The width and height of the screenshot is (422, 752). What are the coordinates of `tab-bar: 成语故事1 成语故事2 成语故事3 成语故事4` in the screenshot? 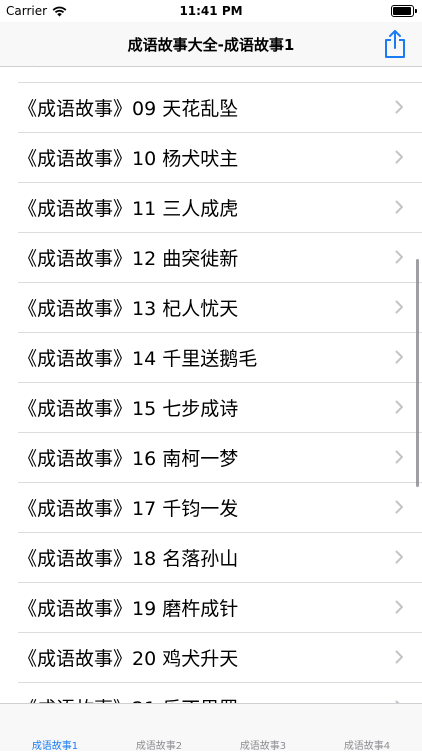 It's located at (211, 727).